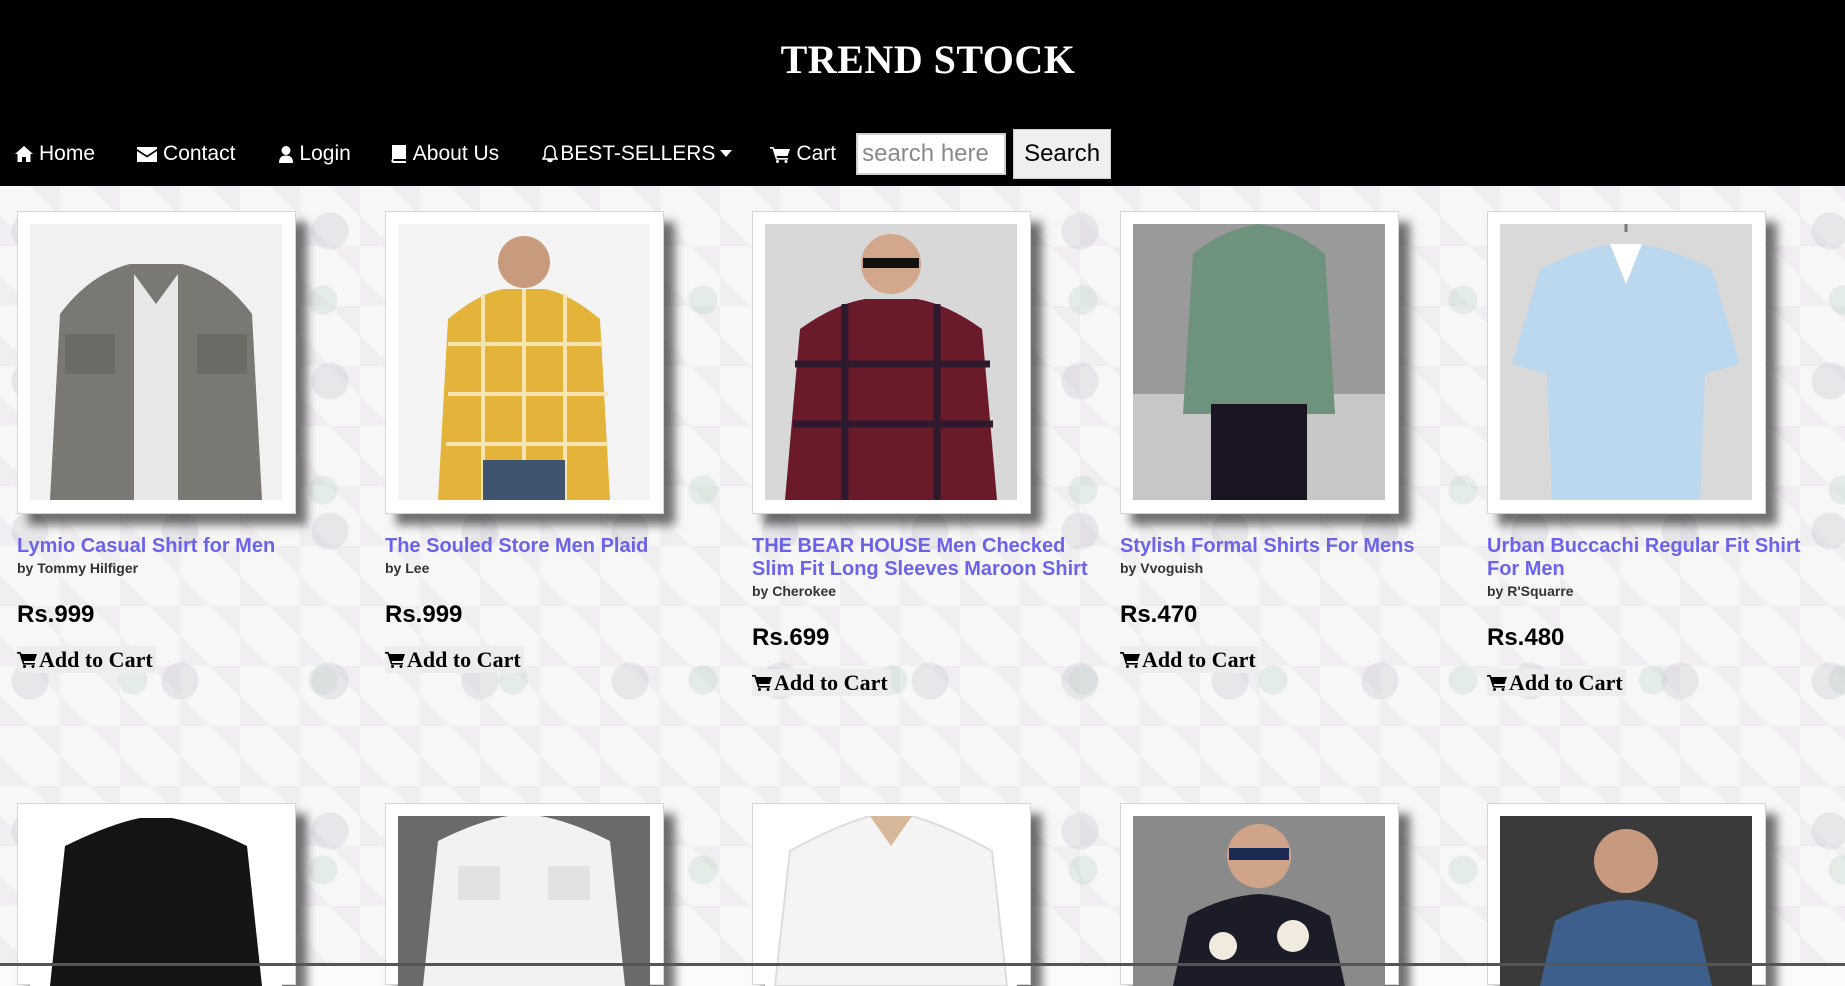 The width and height of the screenshot is (1845, 986). Describe the element at coordinates (1530, 591) in the screenshot. I see `product-brand: by R'Squarre` at that location.